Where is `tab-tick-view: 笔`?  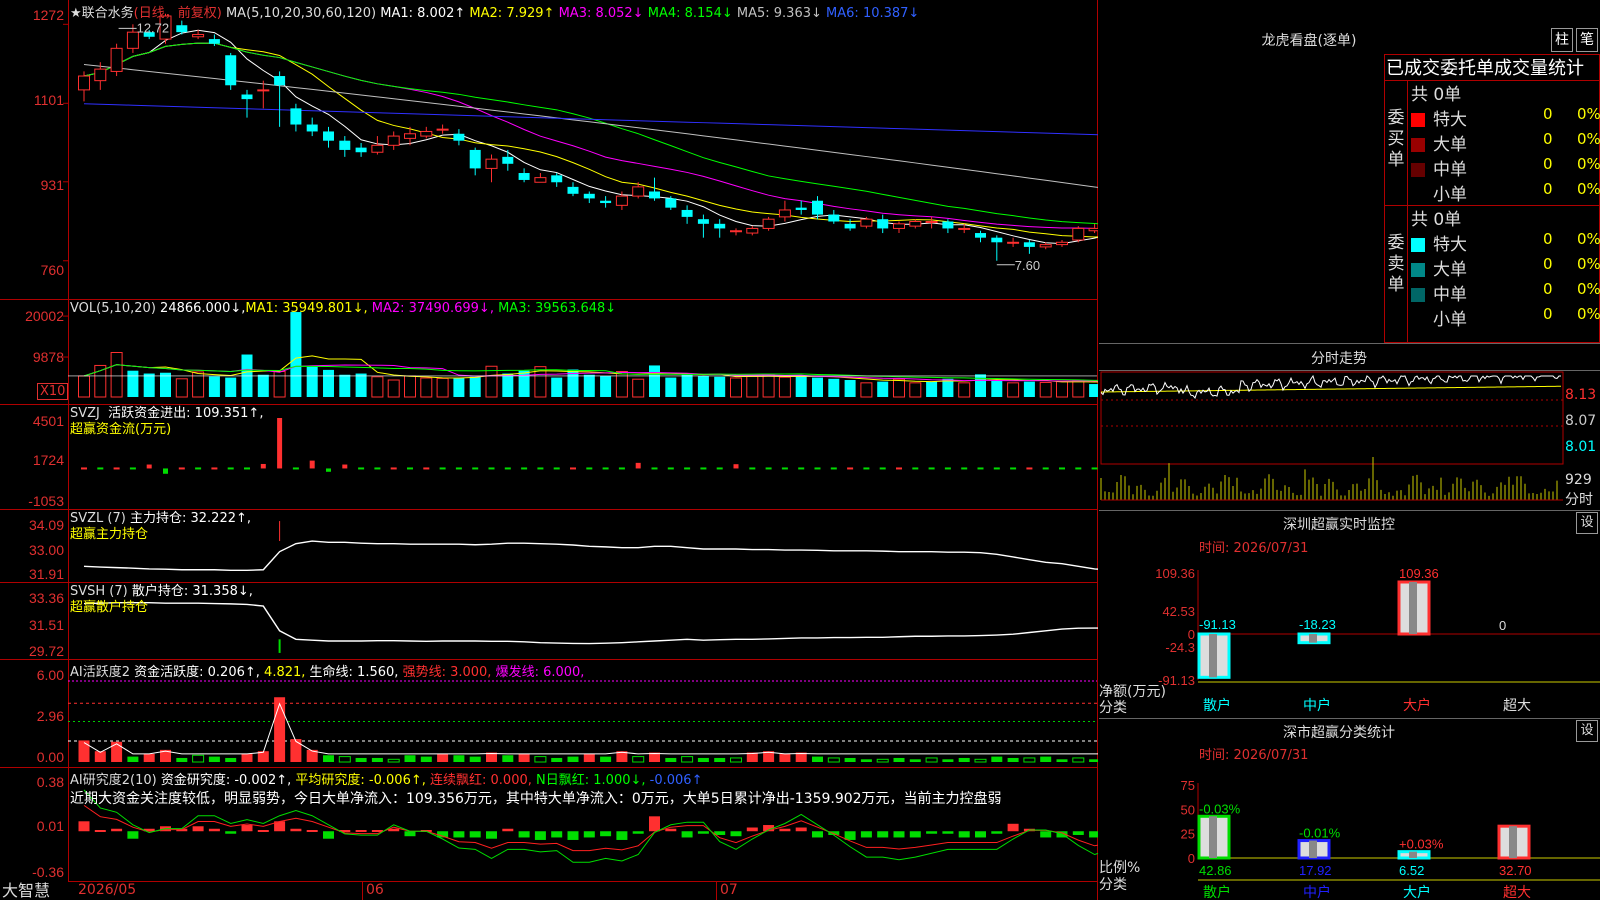
tab-tick-view: 笔 is located at coordinates (1587, 40).